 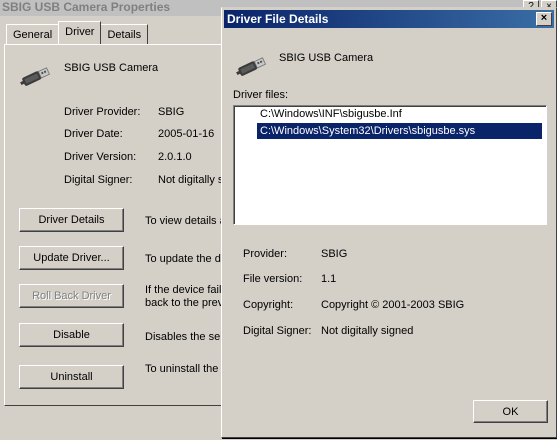 What do you see at coordinates (124, 34) in the screenshot?
I see `tab-details: Details` at bounding box center [124, 34].